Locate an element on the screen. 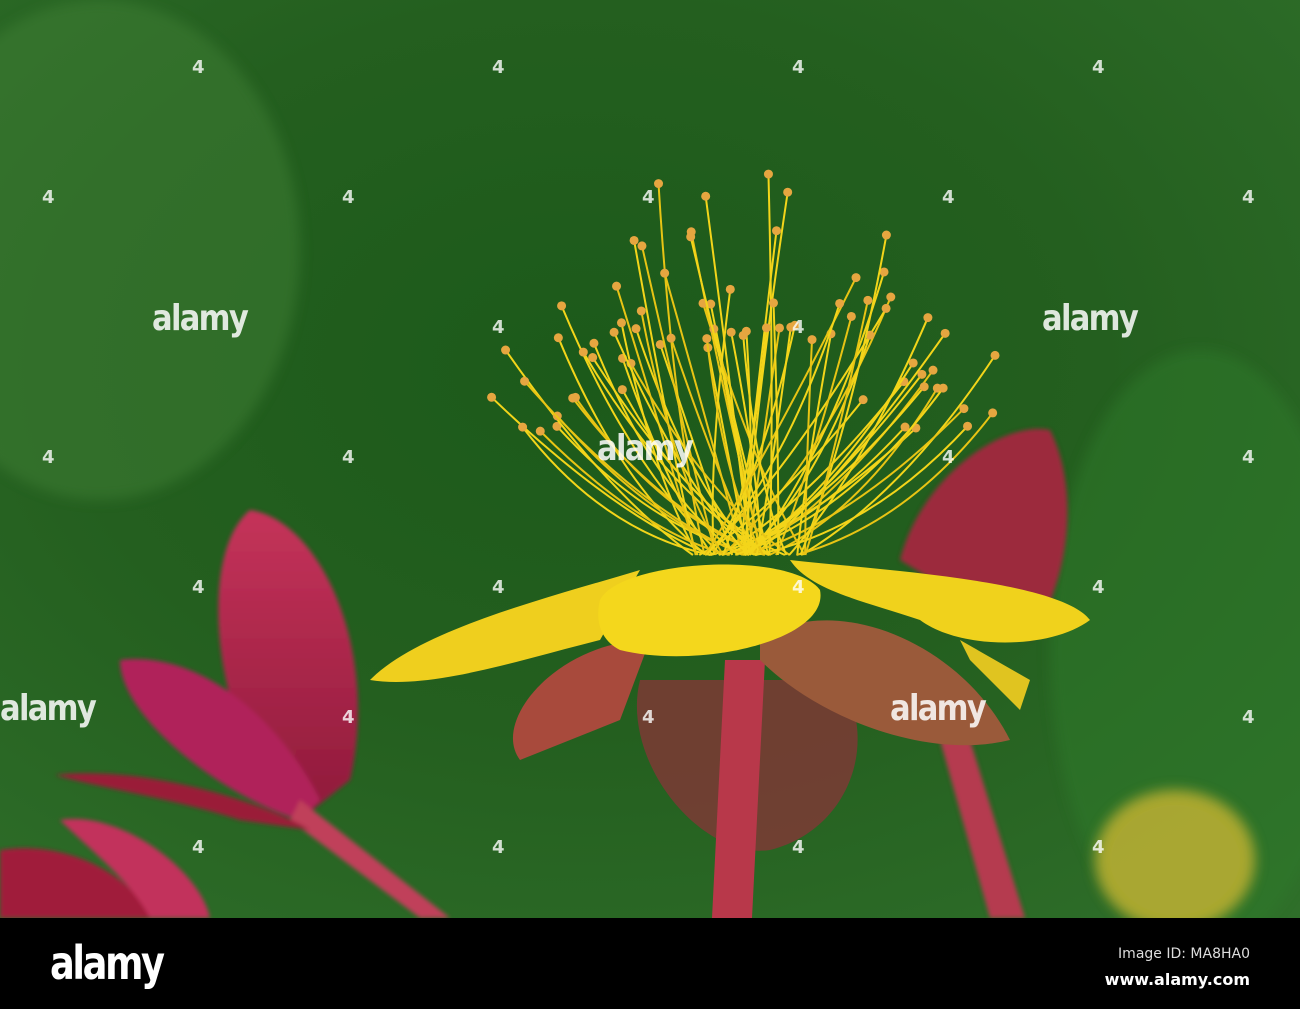 This screenshot has height=1009, width=1300. alamy-logo: alamy is located at coordinates (107, 963).